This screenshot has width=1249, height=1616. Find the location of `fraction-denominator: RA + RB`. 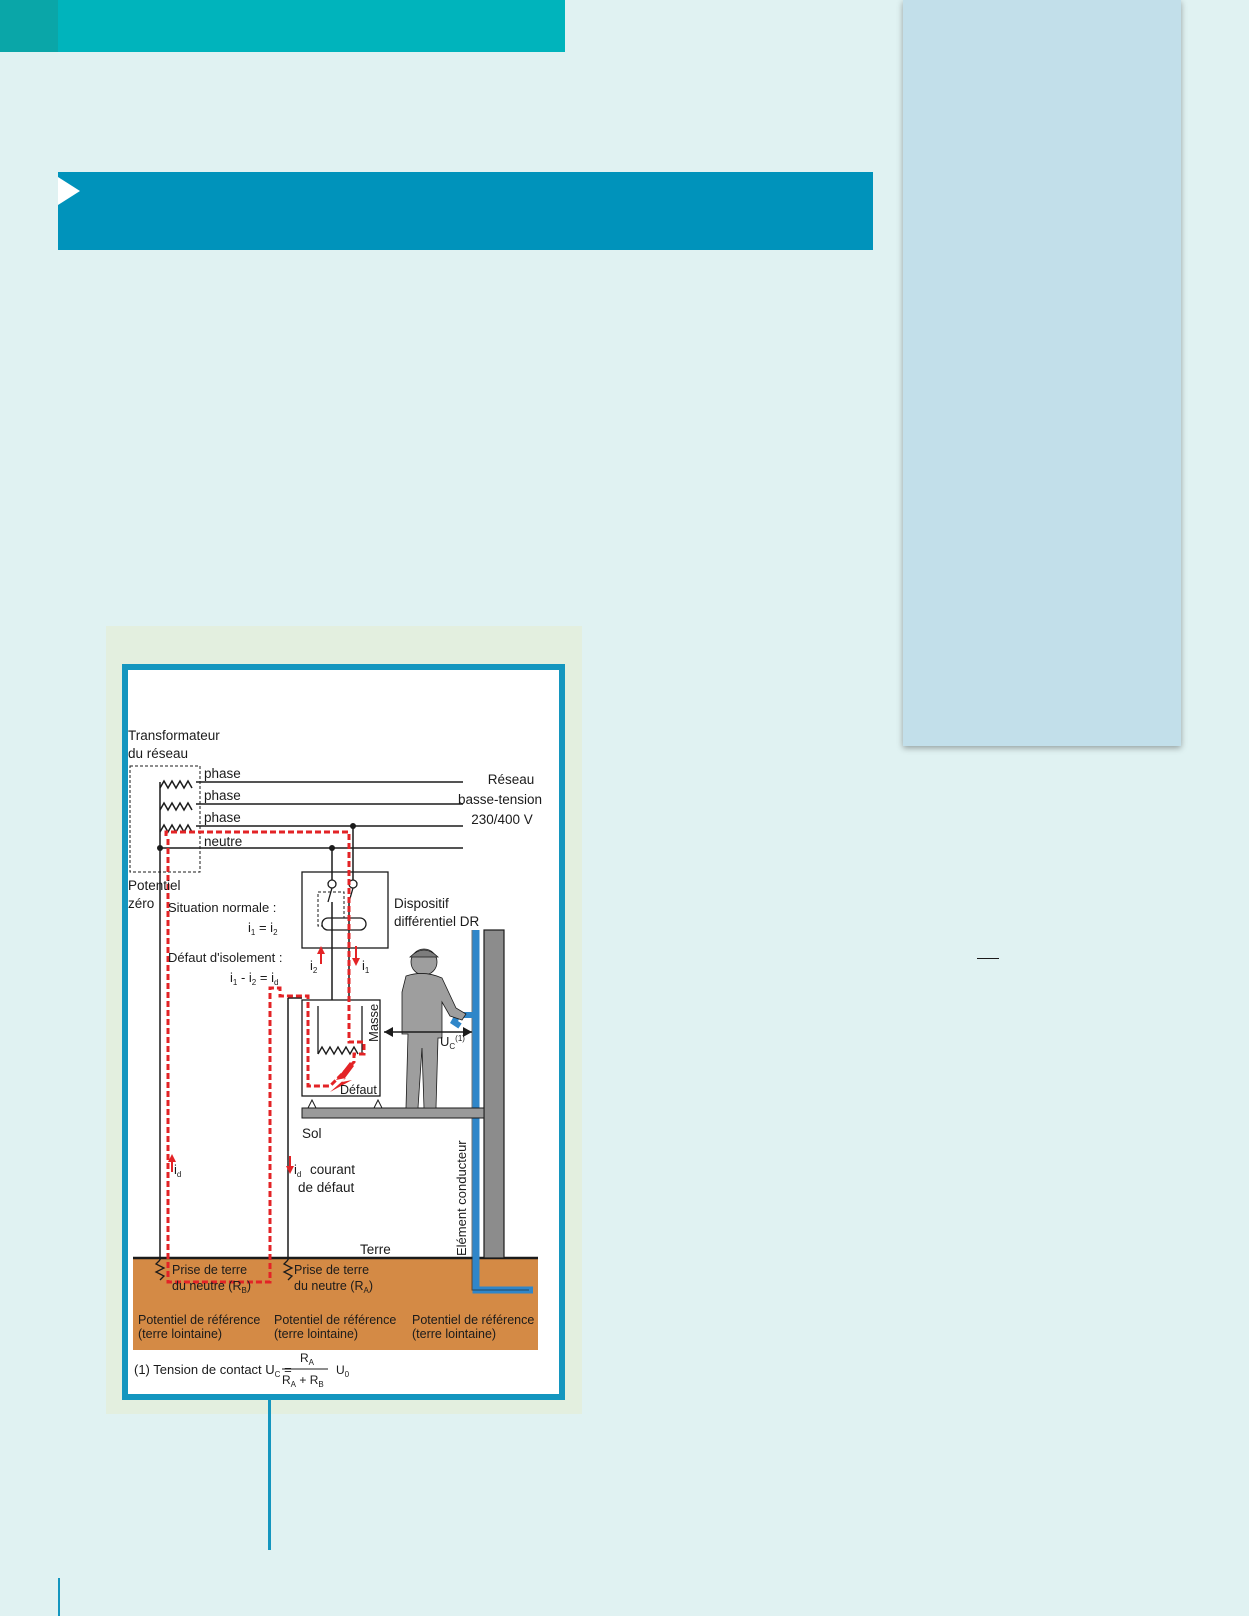

fraction-denominator: RA + RB is located at coordinates (303, 1381).